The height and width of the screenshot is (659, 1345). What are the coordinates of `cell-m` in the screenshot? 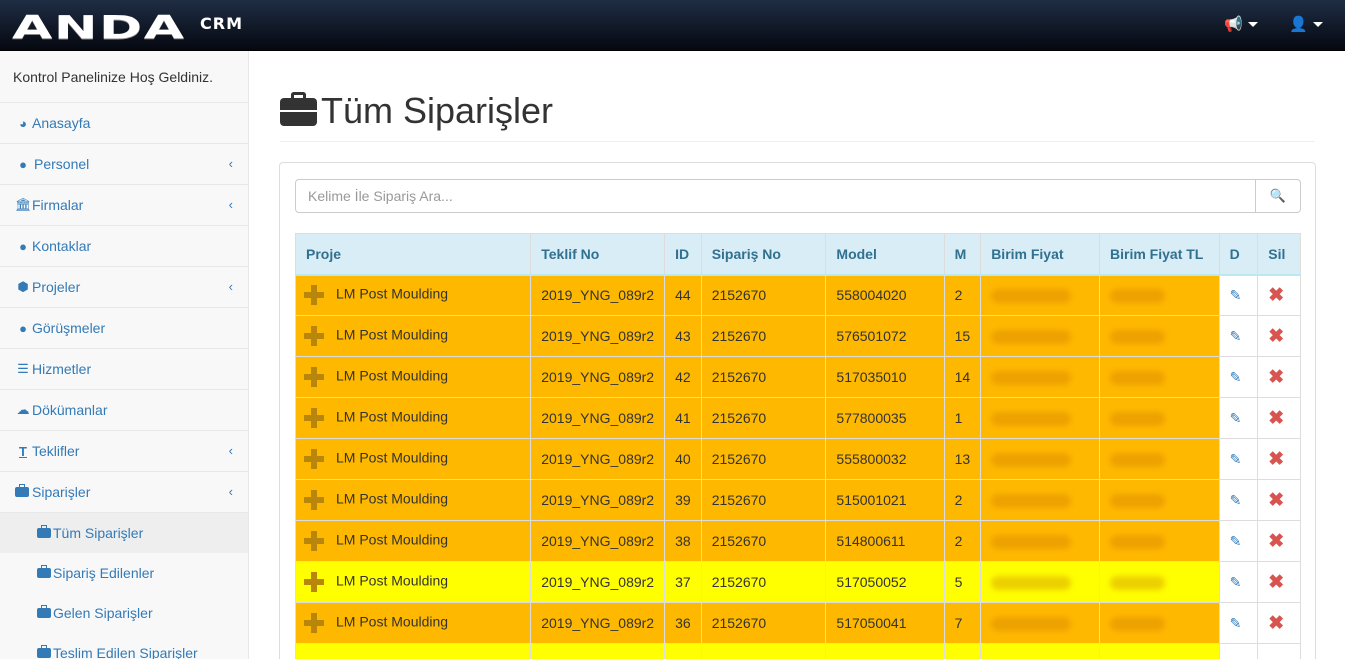 It's located at (962, 651).